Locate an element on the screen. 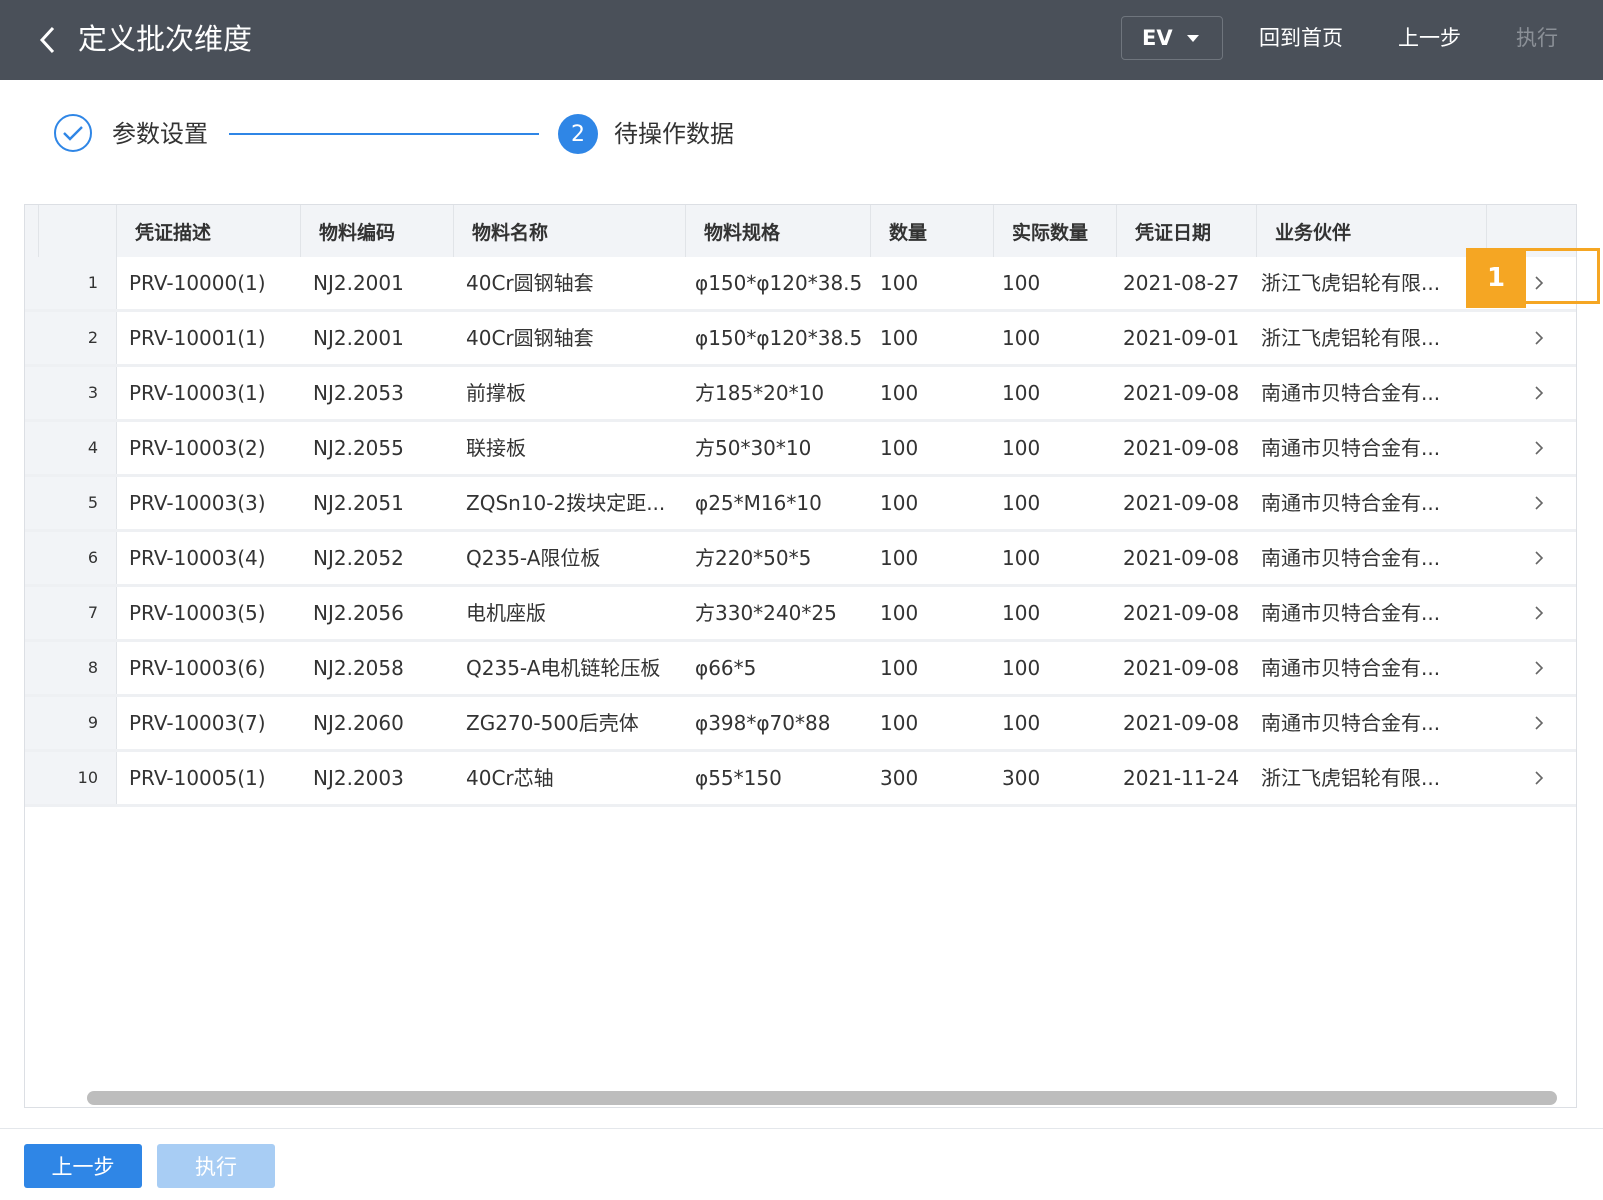  col-header-date: 凭证日期 is located at coordinates (1187, 231).